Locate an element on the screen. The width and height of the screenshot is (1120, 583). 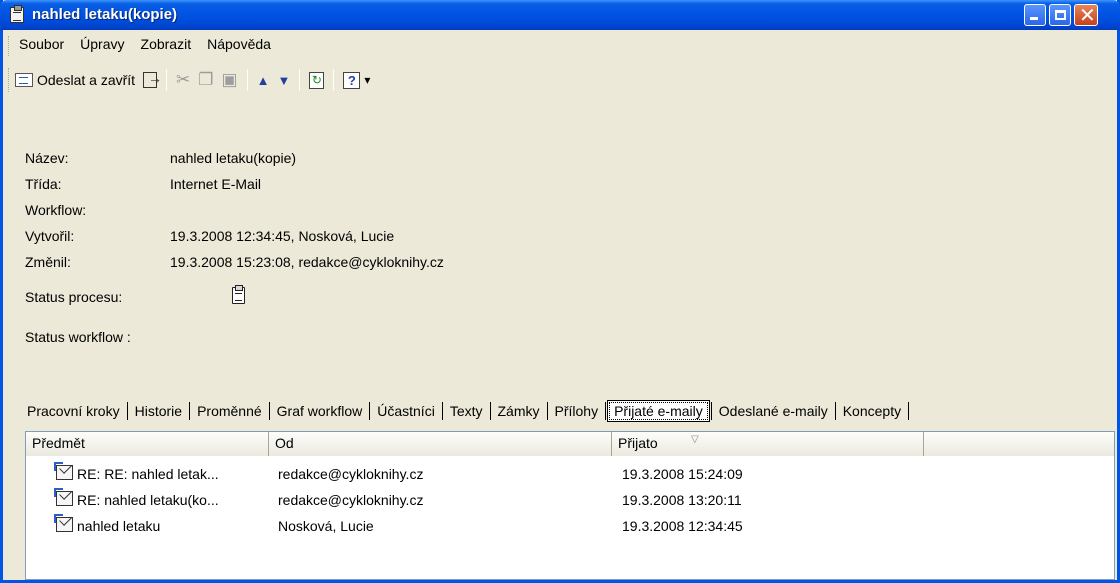
arrow-up-icon: ▲ is located at coordinates (263, 80).